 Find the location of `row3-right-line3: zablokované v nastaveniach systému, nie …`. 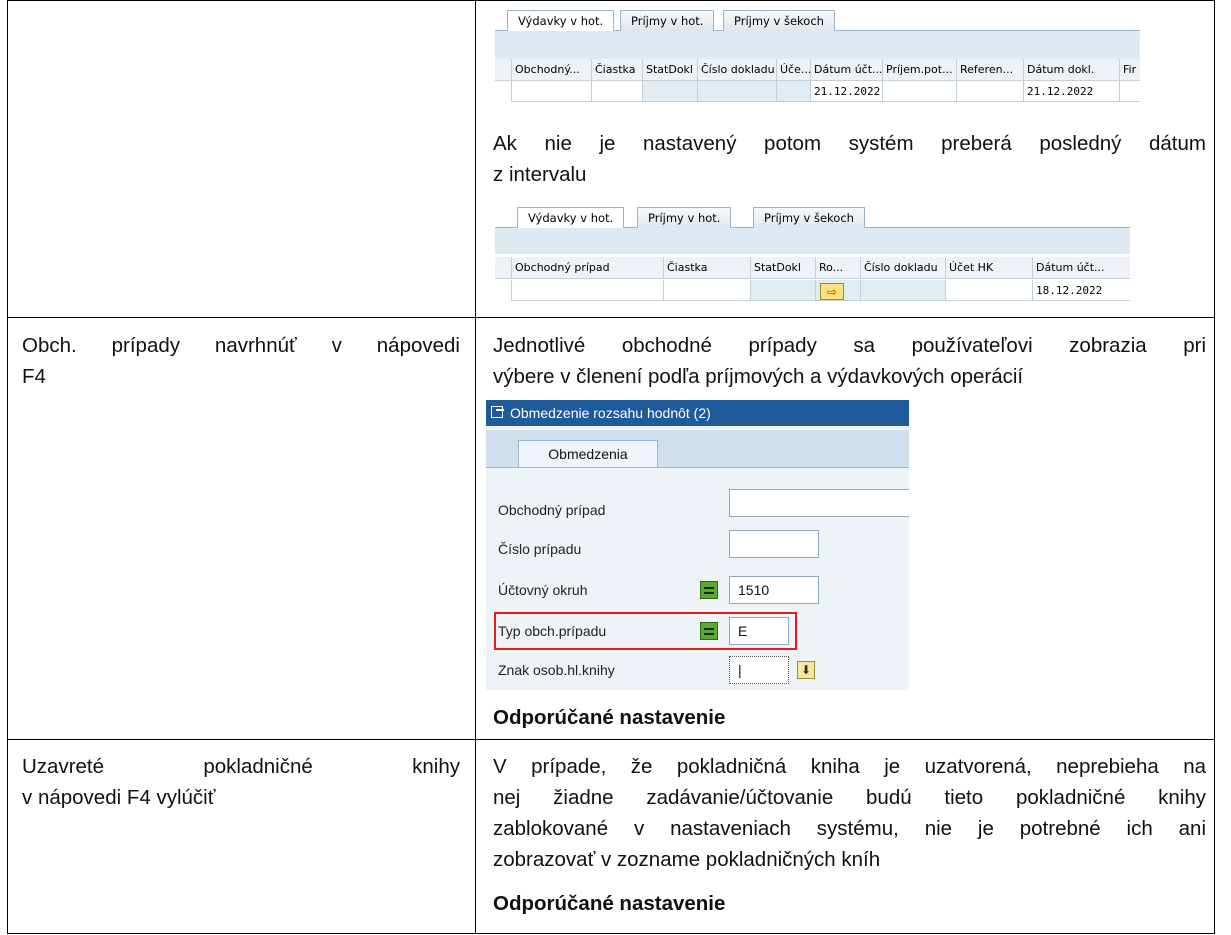

row3-right-line3: zablokované v nastaveniach systému, nie … is located at coordinates (849, 828).